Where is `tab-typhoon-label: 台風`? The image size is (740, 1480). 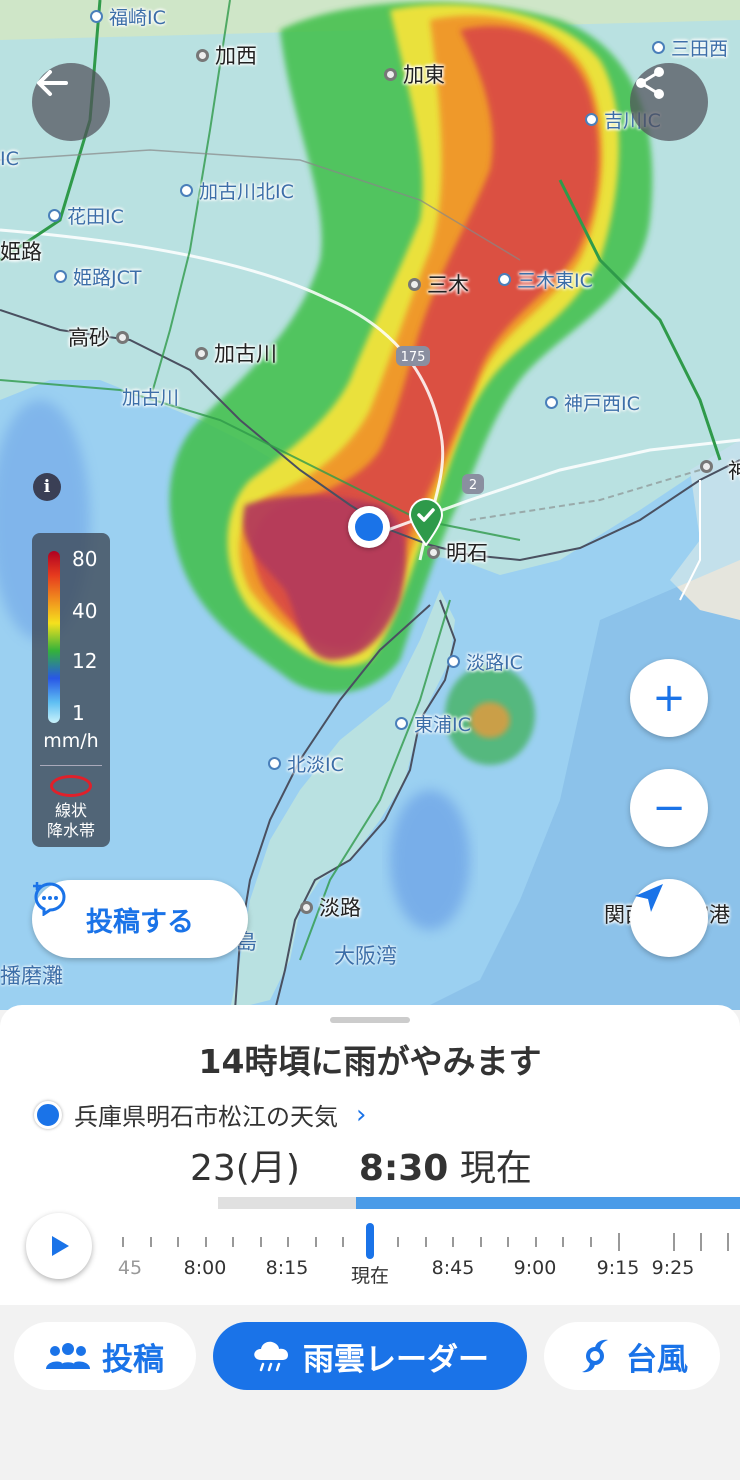 tab-typhoon-label: 台風 is located at coordinates (657, 1359).